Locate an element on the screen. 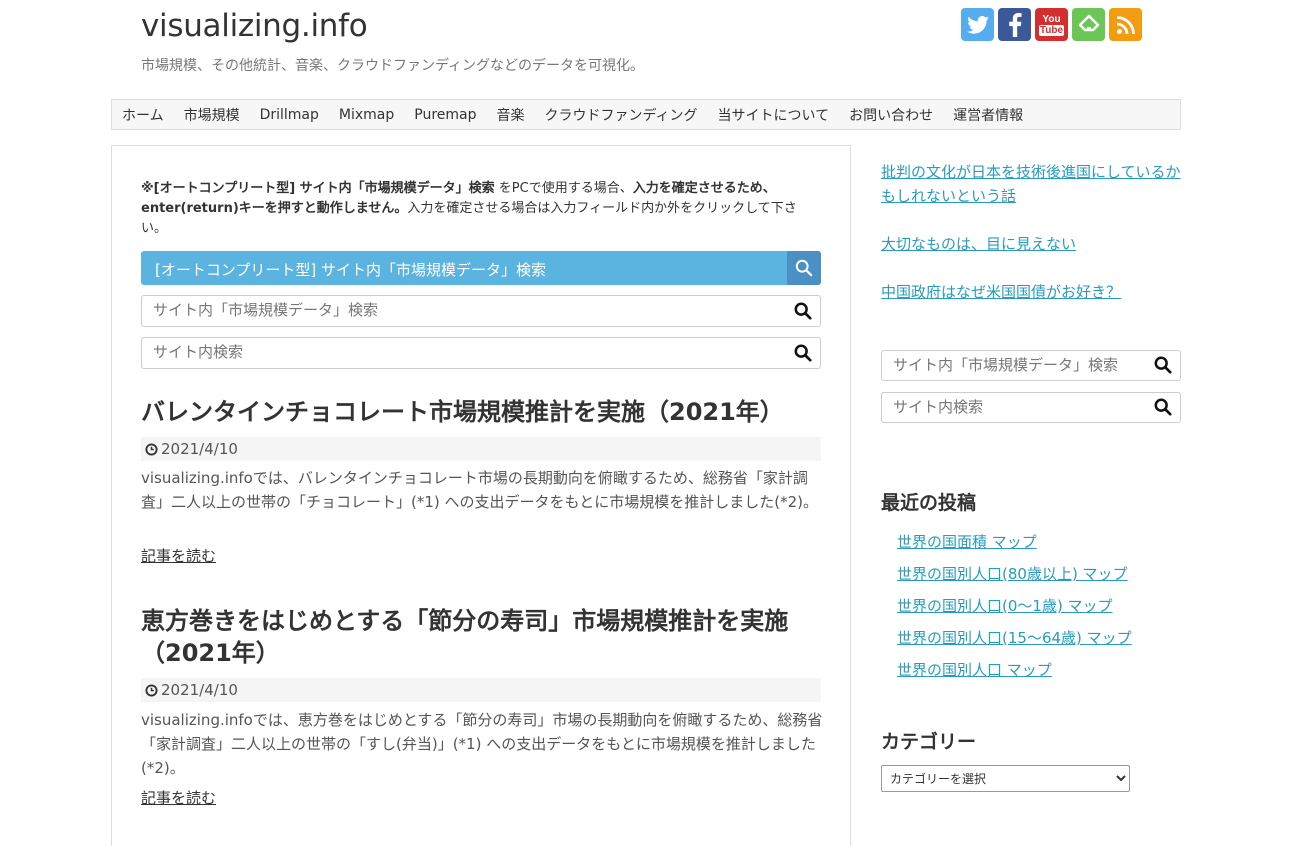  sidebar-site-search is located at coordinates (1031, 407).